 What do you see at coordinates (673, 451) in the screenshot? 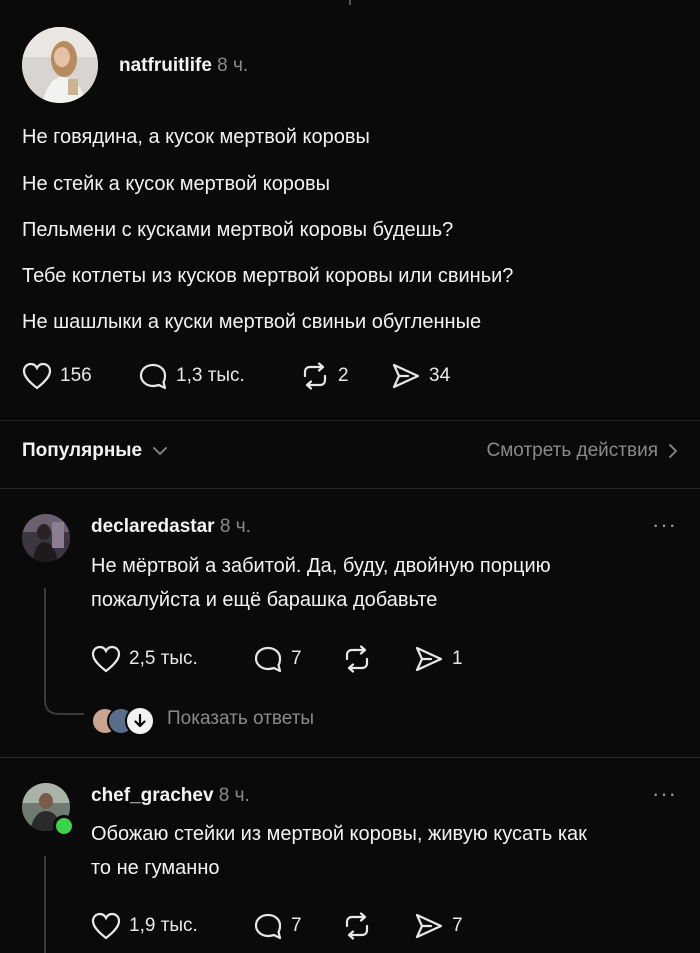
I see `chevron-right-icon` at bounding box center [673, 451].